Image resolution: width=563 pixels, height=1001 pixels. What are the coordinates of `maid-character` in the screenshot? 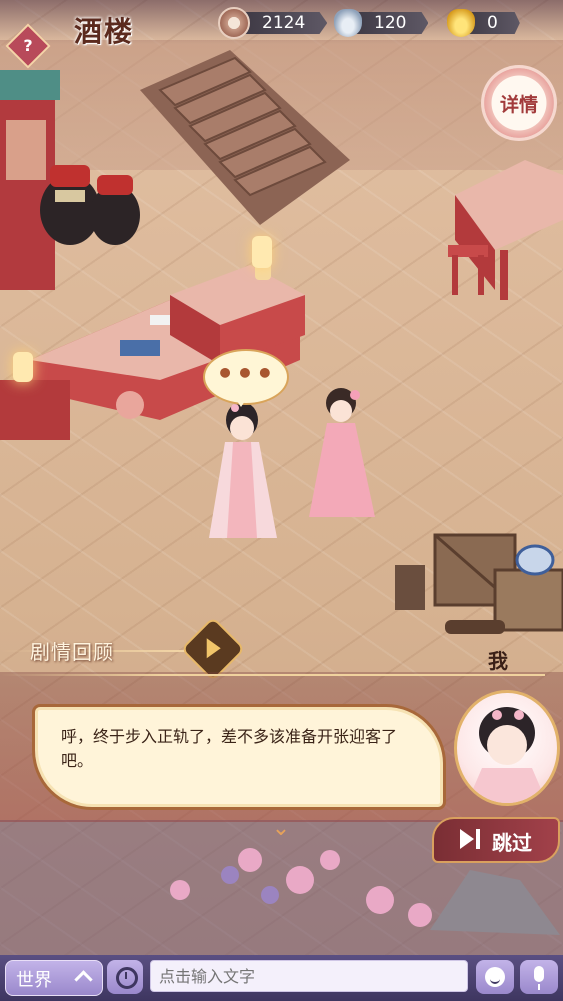 It's located at (342, 452).